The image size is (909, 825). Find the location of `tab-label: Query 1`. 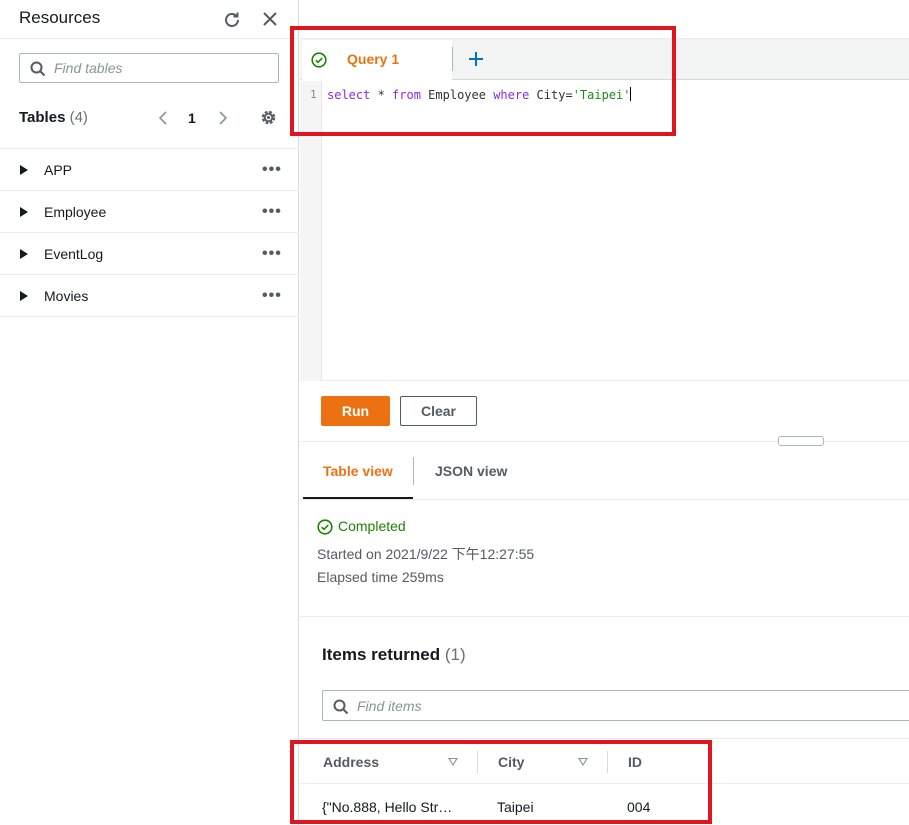

tab-label: Query 1 is located at coordinates (373, 59).